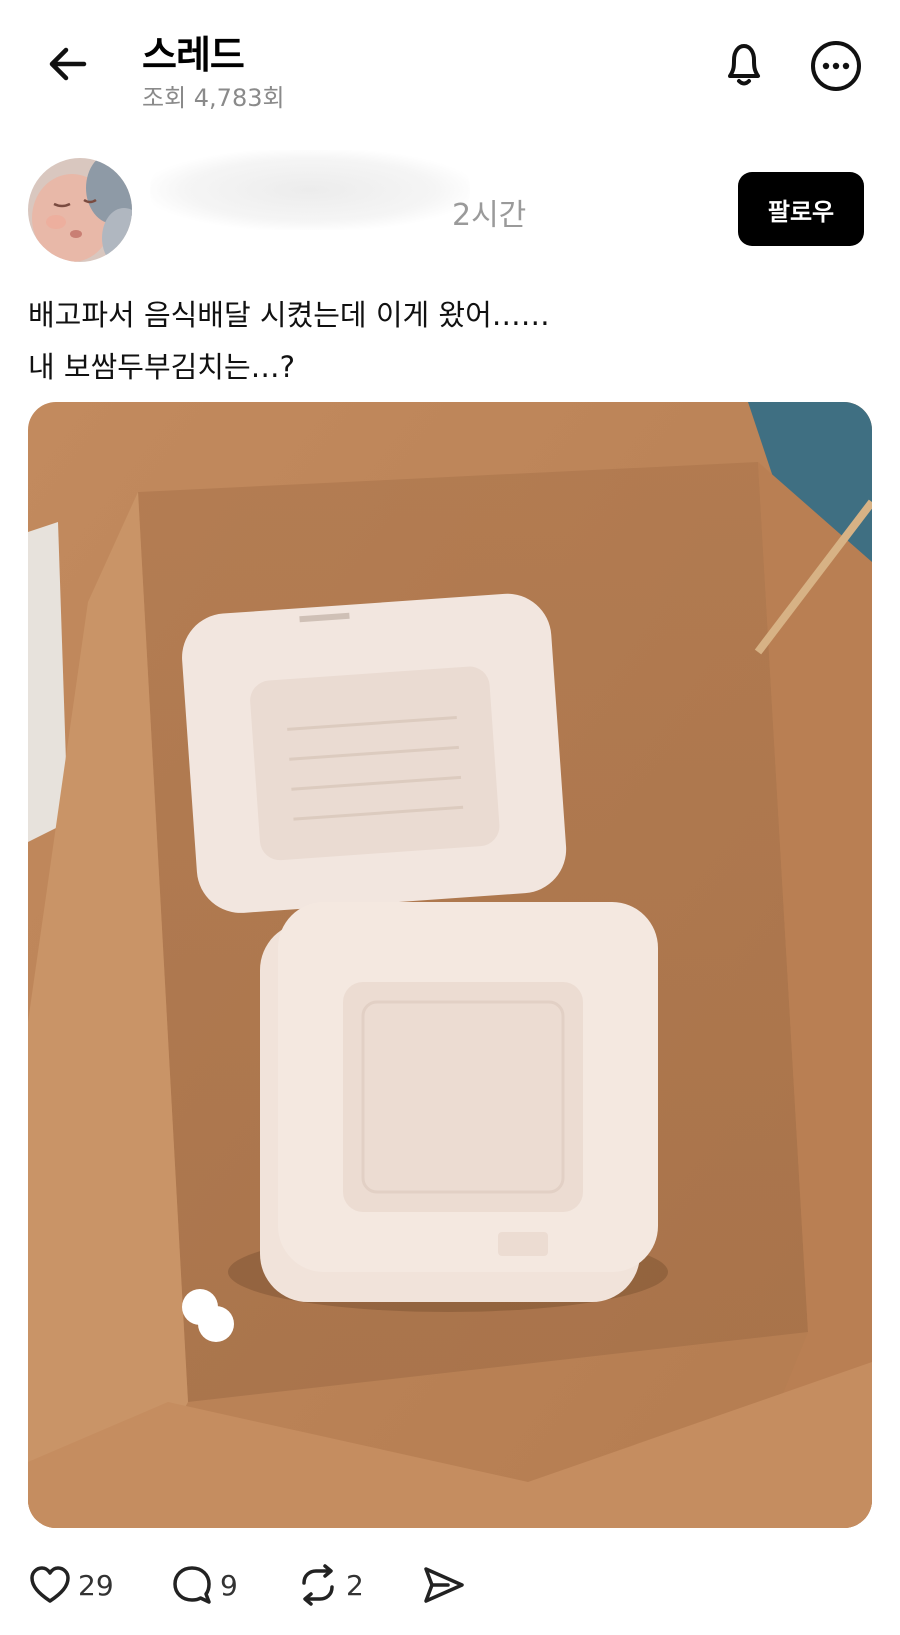 Image resolution: width=900 pixels, height=1635 pixels. I want to click on share-button, so click(444, 1585).